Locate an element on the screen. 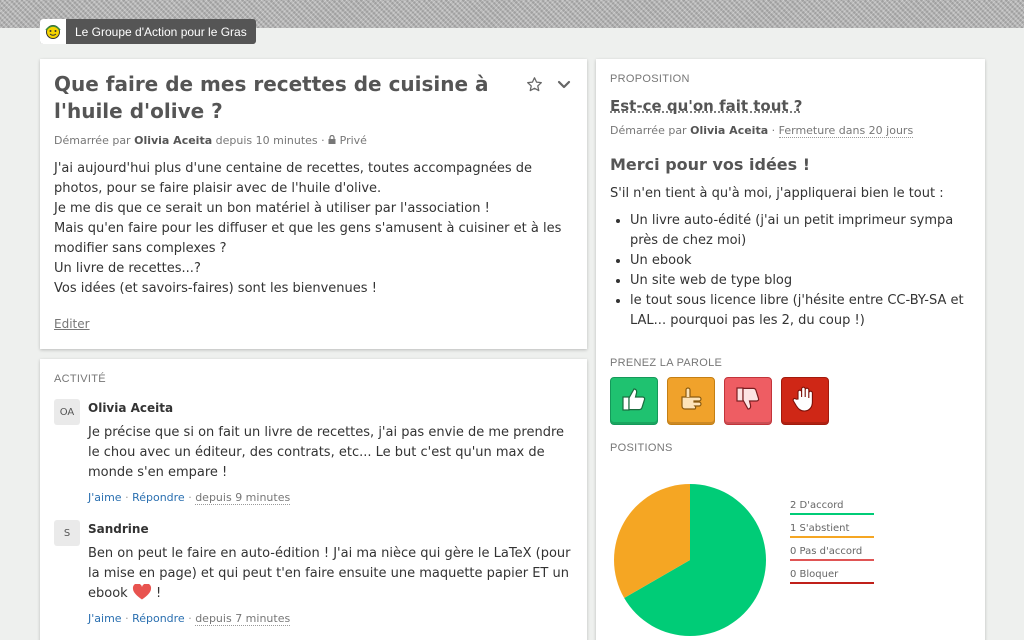 Image resolution: width=1024 pixels, height=640 pixels. proposal-author: Olivia Aceita is located at coordinates (729, 130).